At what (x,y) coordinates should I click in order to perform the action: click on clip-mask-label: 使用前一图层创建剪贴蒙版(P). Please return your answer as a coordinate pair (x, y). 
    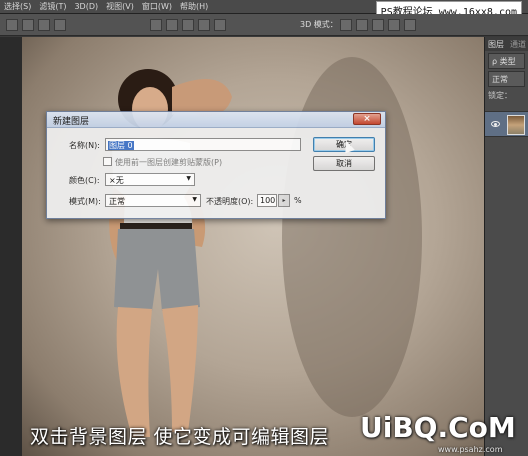
    Looking at the image, I should click on (169, 162).